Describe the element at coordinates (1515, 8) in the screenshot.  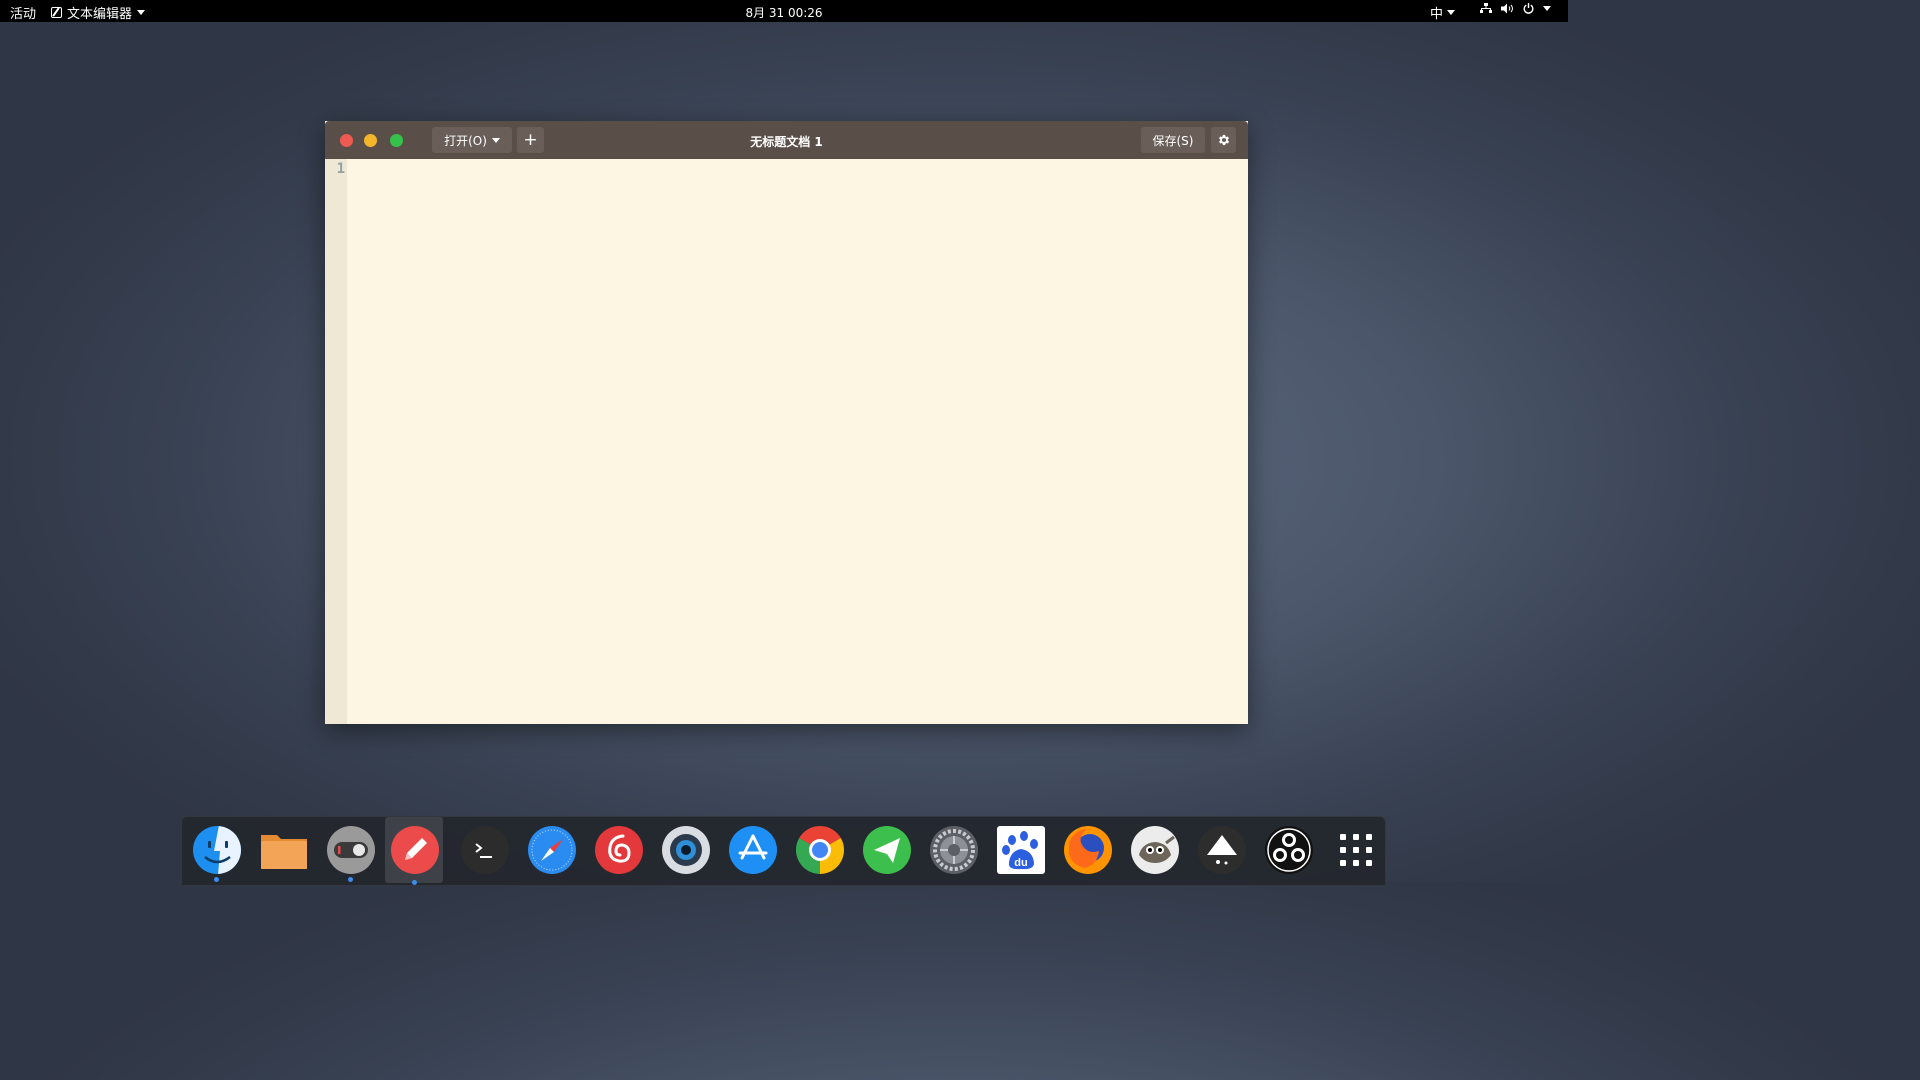
I see `system-menu` at that location.